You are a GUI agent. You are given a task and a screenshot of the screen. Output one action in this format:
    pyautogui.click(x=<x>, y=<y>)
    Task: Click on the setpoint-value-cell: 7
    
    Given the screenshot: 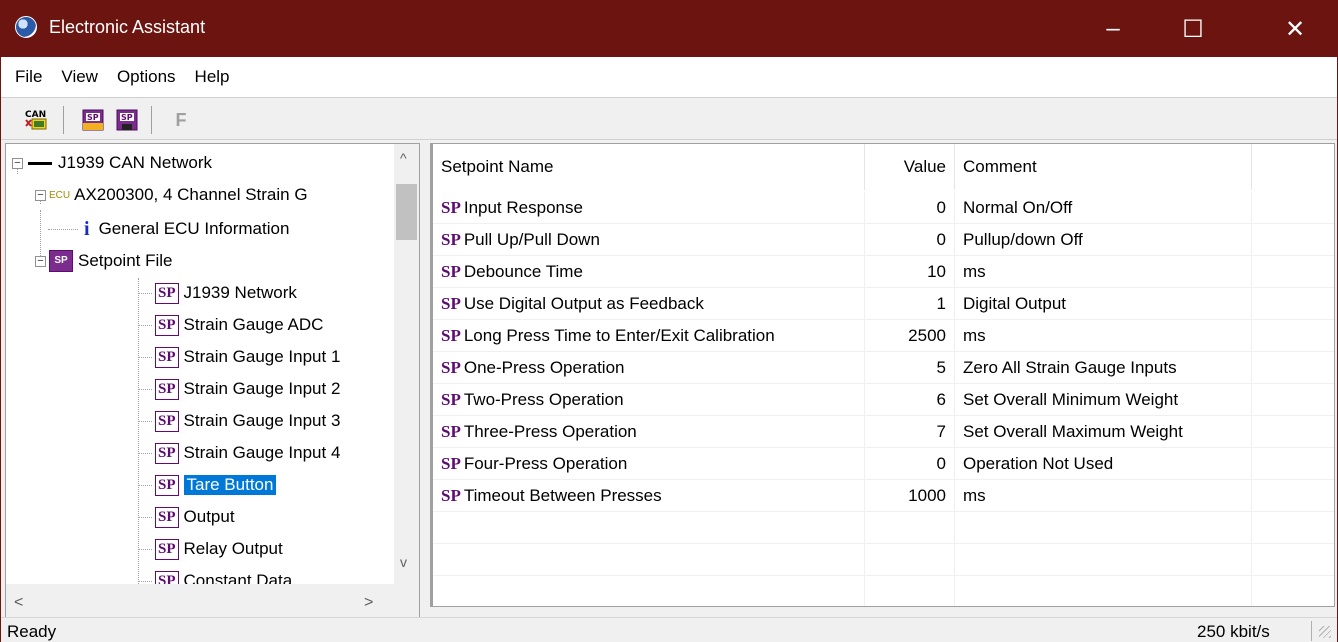 What is the action you would take?
    pyautogui.click(x=910, y=432)
    